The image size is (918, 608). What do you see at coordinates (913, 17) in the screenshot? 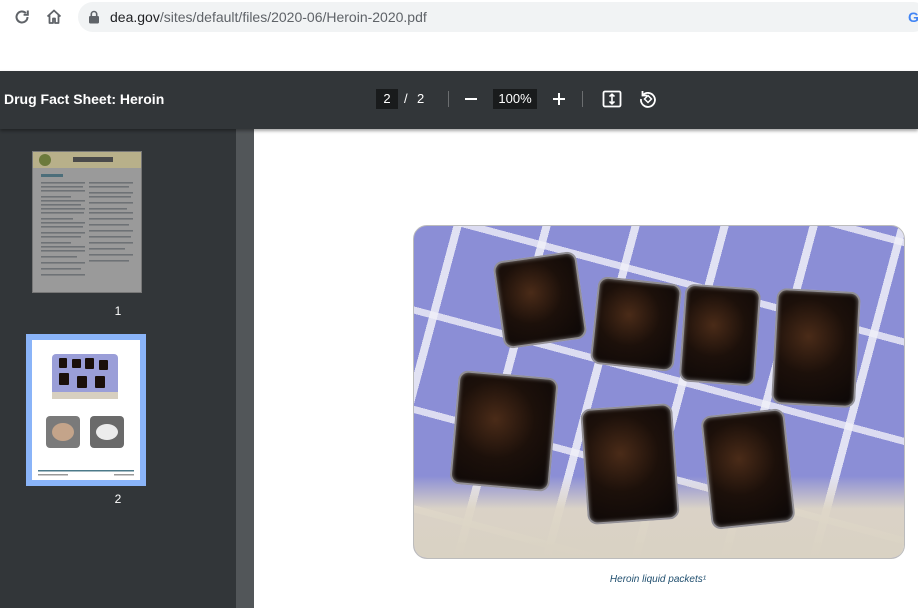
I see `google-icon: G` at bounding box center [913, 17].